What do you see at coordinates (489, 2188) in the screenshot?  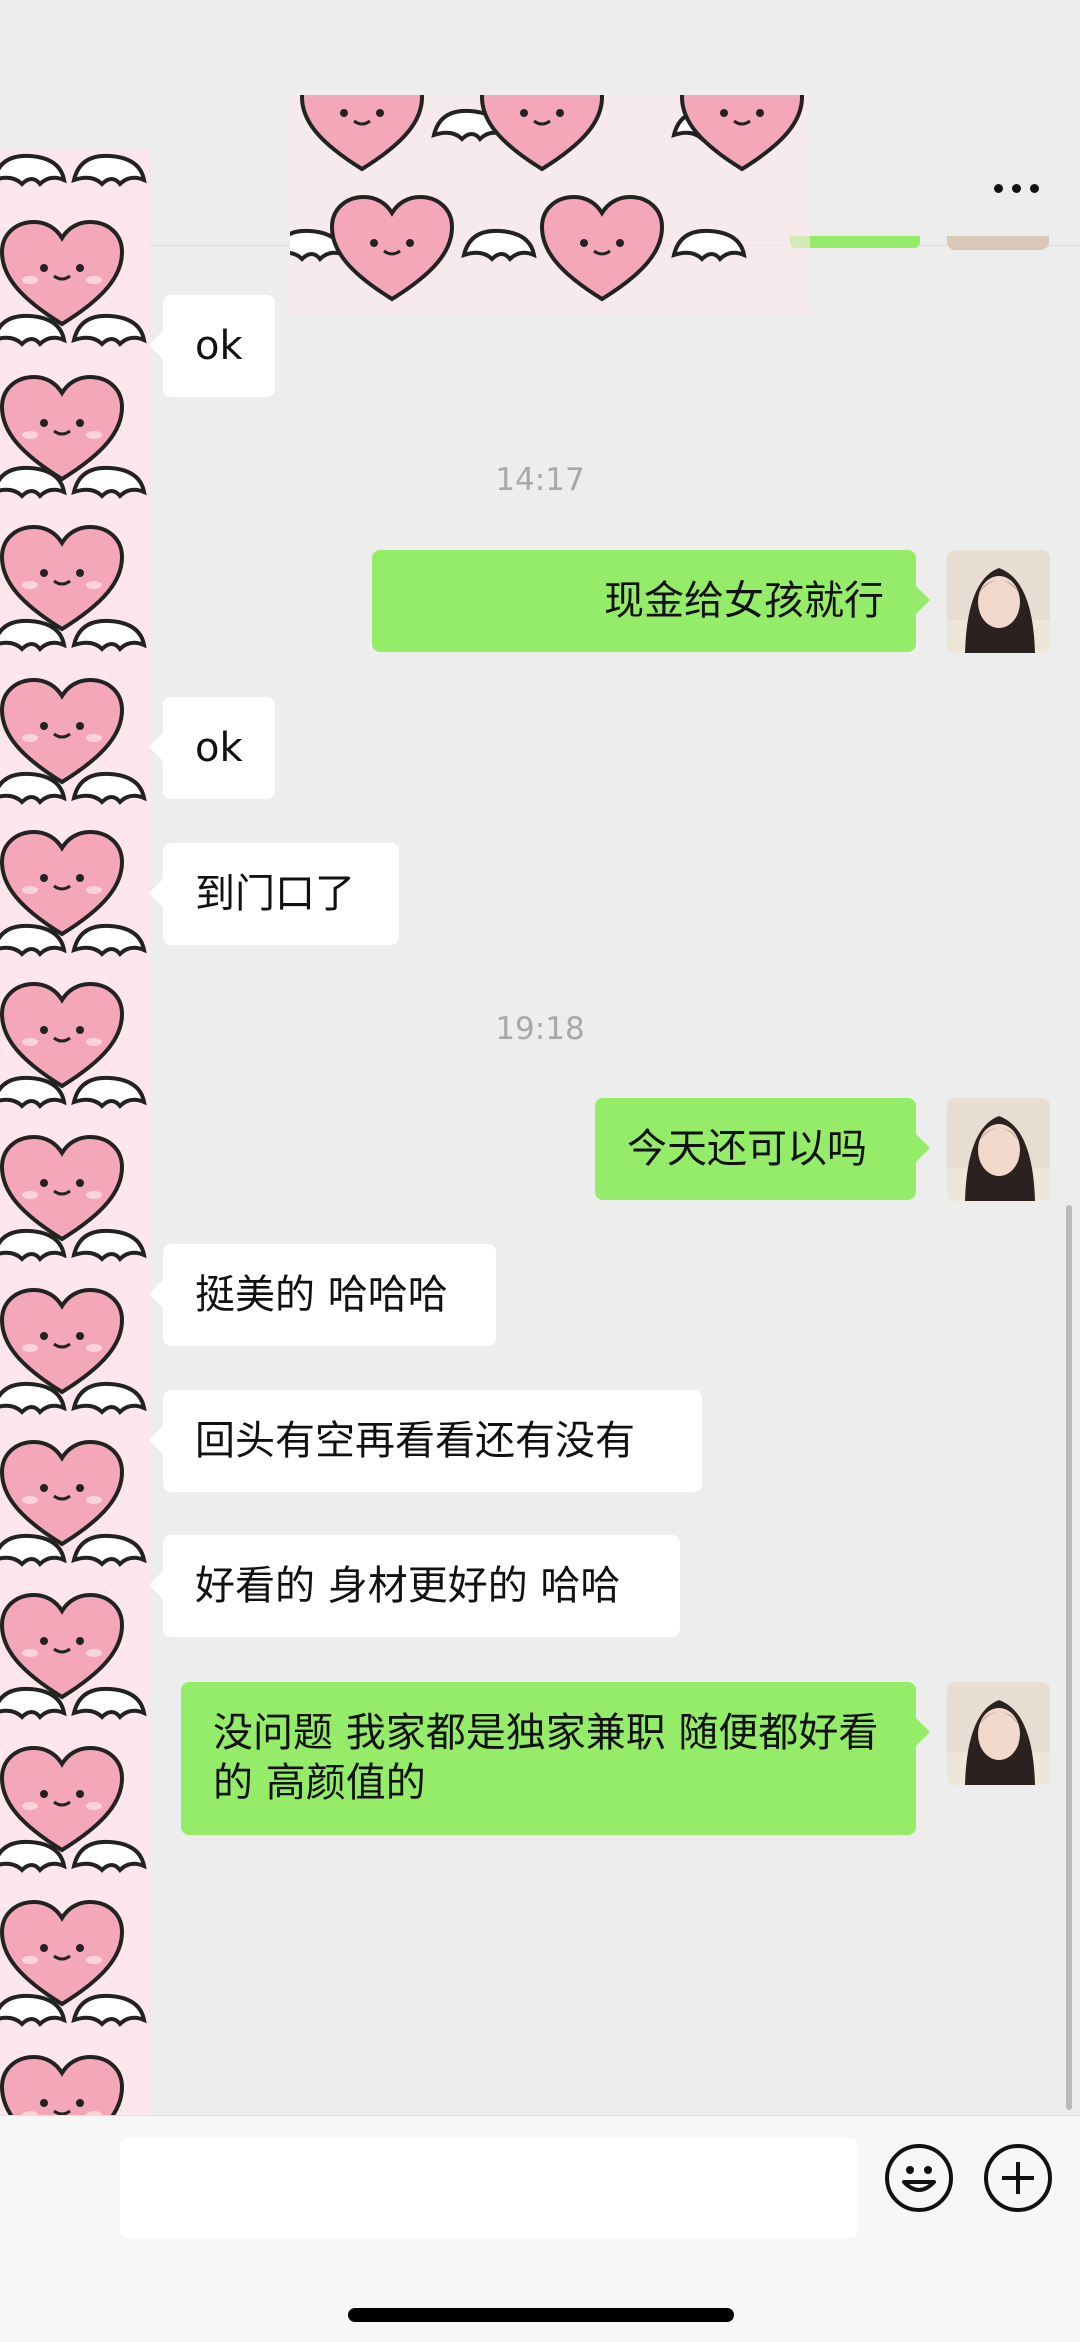 I see `message-input` at bounding box center [489, 2188].